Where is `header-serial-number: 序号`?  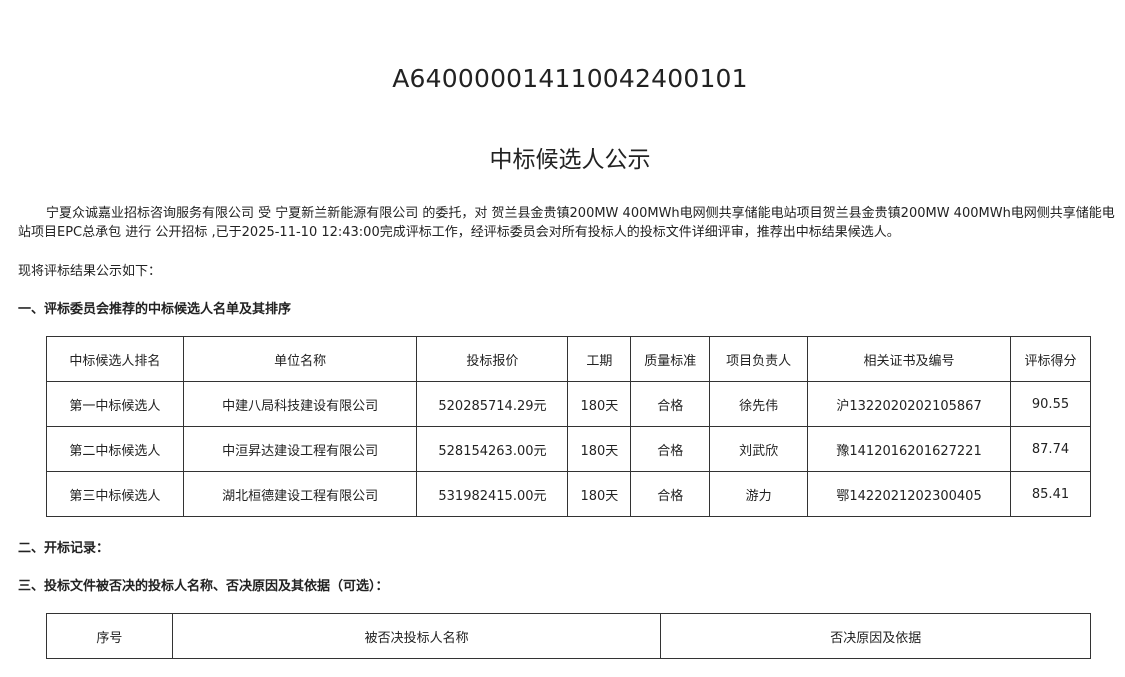 header-serial-number: 序号 is located at coordinates (109, 636).